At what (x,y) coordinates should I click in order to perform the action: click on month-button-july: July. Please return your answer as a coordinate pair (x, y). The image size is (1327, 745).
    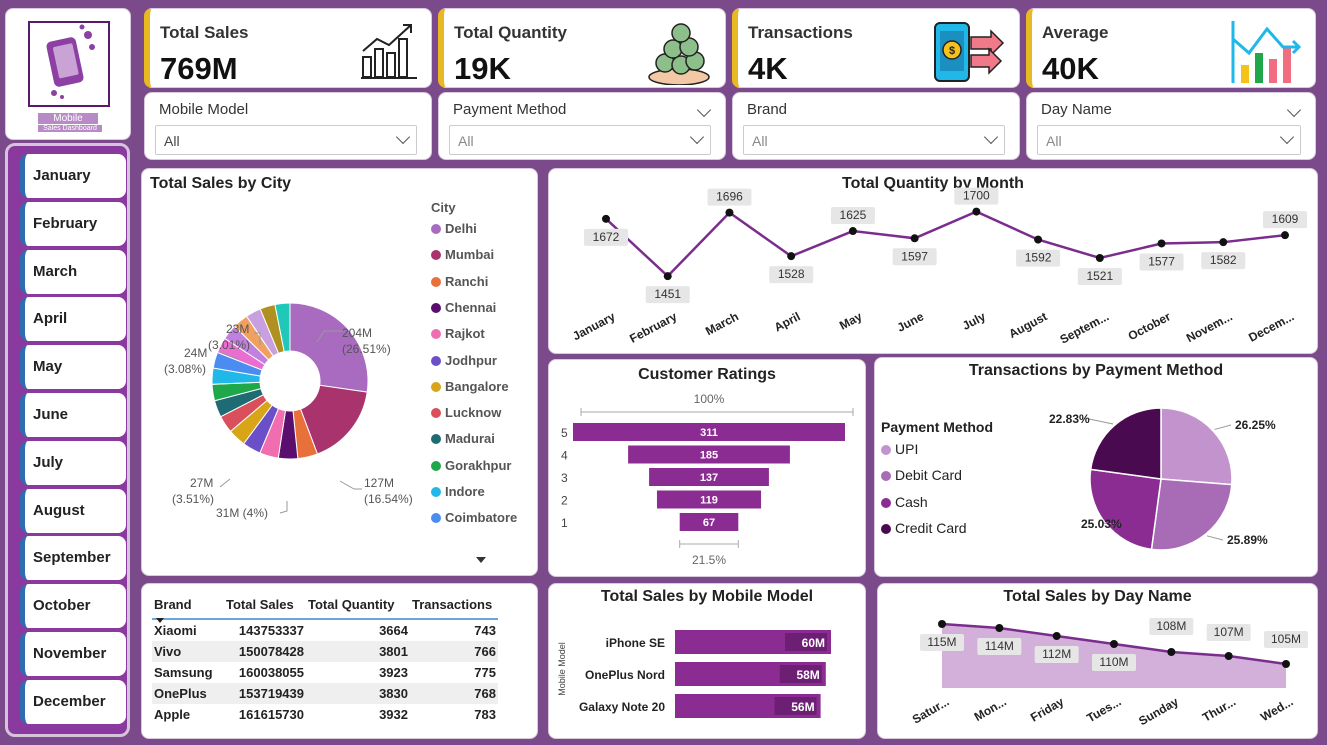
    Looking at the image, I should click on (73, 462).